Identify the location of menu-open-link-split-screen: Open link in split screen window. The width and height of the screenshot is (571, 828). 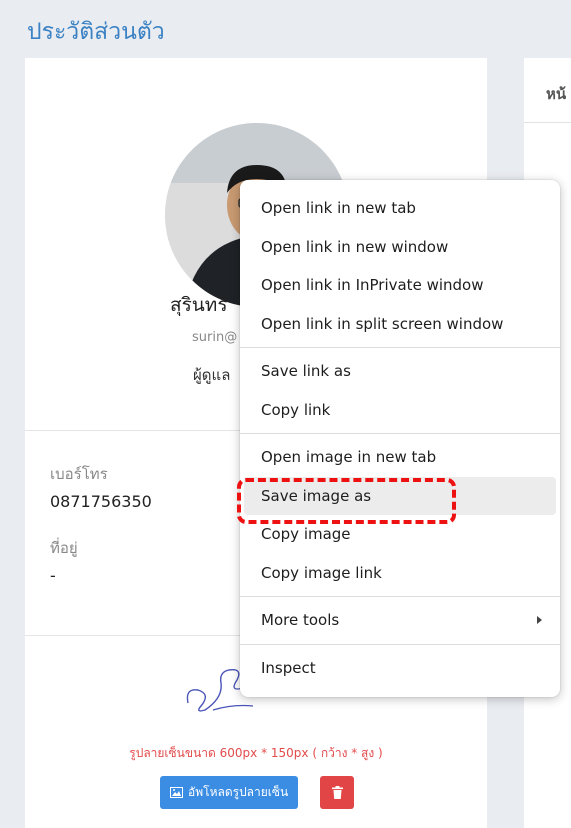
(400, 324).